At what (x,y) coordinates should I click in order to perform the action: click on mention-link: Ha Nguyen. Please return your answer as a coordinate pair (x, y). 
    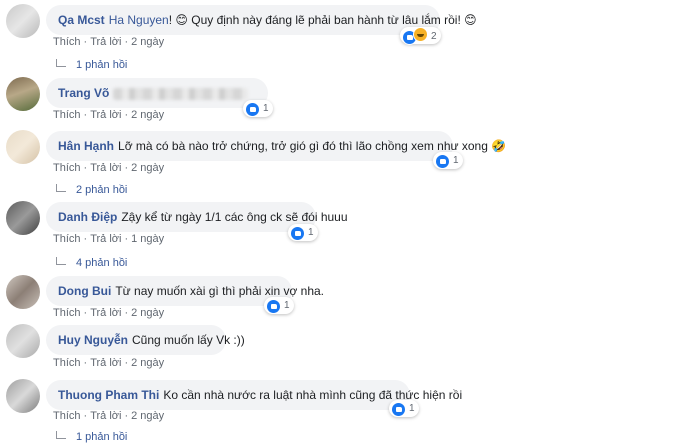
    Looking at the image, I should click on (139, 20).